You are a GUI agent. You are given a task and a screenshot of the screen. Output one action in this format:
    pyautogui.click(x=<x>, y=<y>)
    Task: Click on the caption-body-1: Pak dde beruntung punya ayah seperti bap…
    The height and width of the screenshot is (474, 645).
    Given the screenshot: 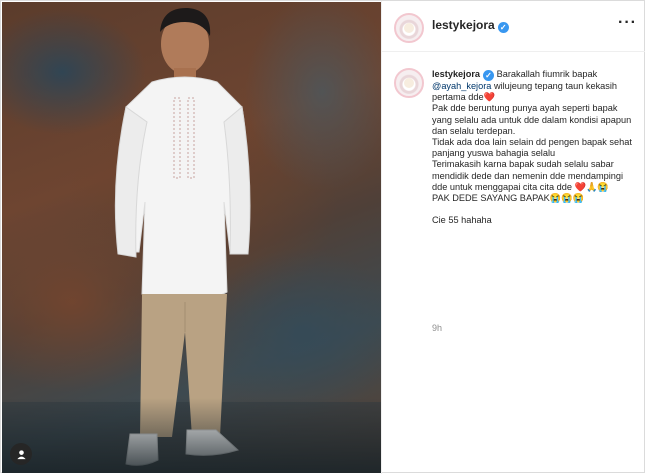 What is the action you would take?
    pyautogui.click(x=532, y=147)
    